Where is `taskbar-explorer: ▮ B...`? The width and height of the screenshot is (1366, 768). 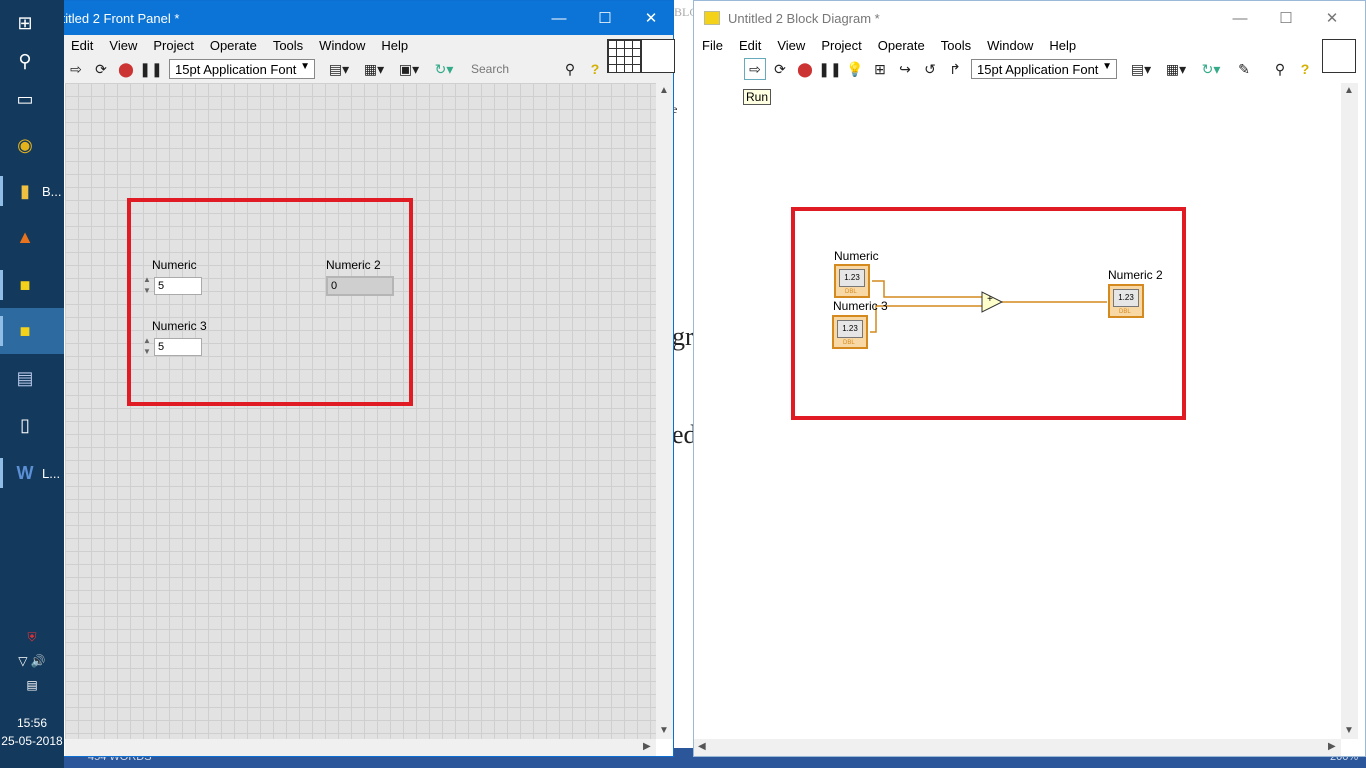 taskbar-explorer: ▮ B... is located at coordinates (32, 191).